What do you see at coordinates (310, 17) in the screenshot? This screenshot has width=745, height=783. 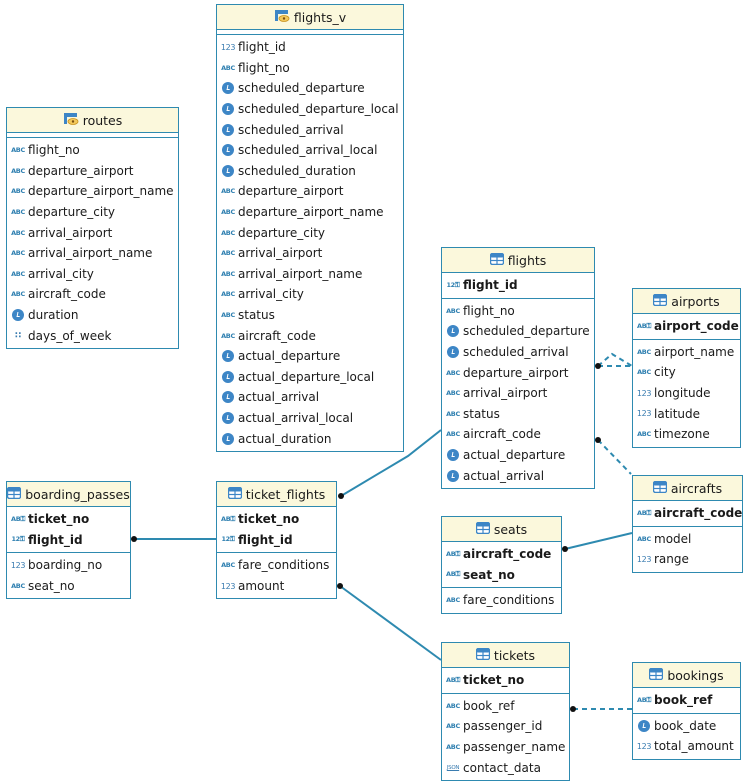 I see `entity-header: flights_v` at bounding box center [310, 17].